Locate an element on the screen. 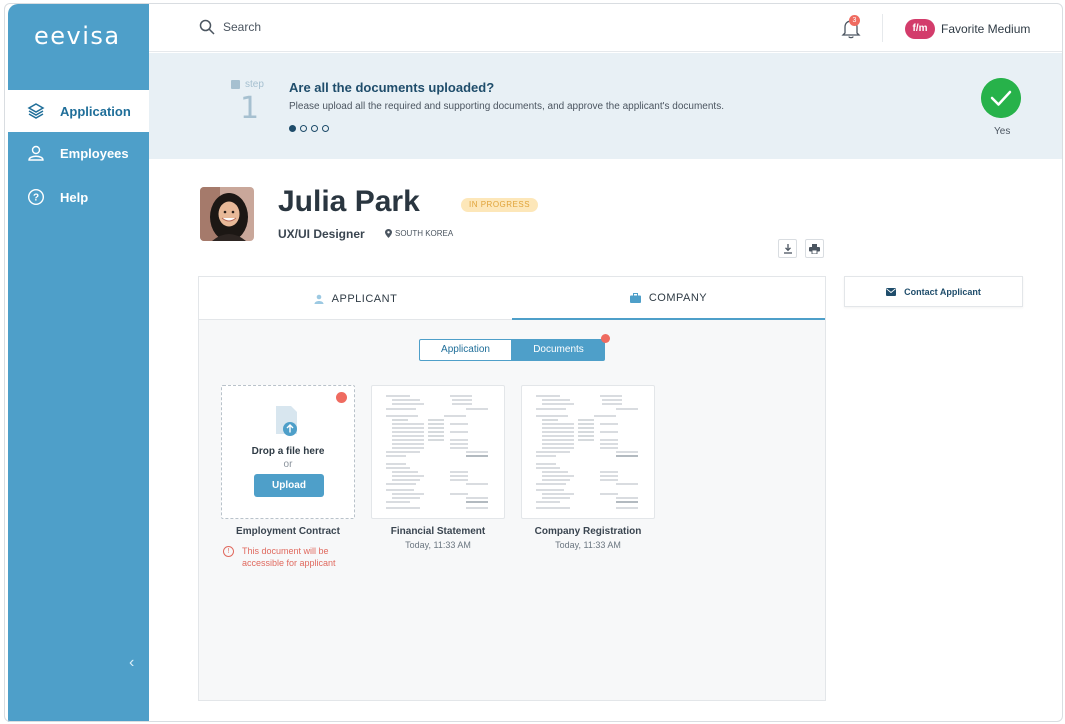  document-title: Financial Statement is located at coordinates (438, 531).